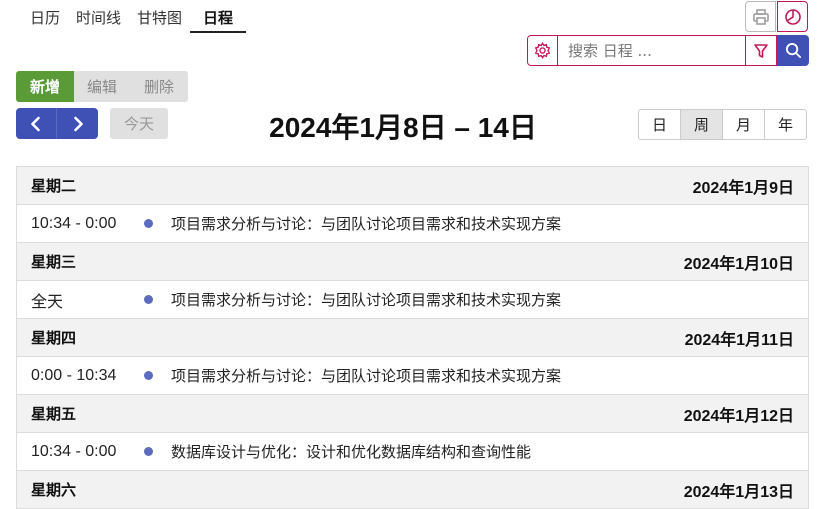 This screenshot has height=509, width=825. I want to click on next-button, so click(77, 123).